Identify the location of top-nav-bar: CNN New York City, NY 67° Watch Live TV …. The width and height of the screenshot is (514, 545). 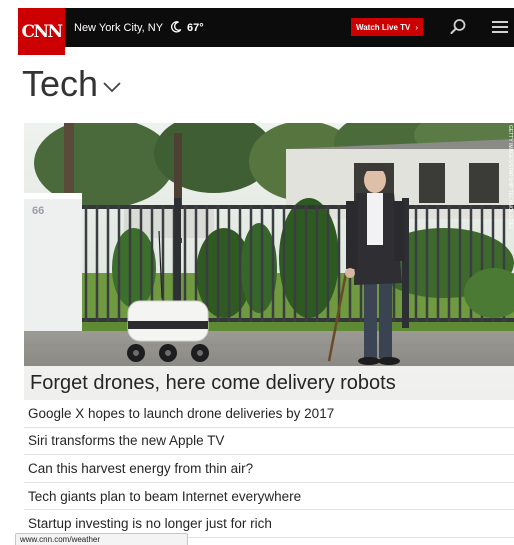
(266, 31).